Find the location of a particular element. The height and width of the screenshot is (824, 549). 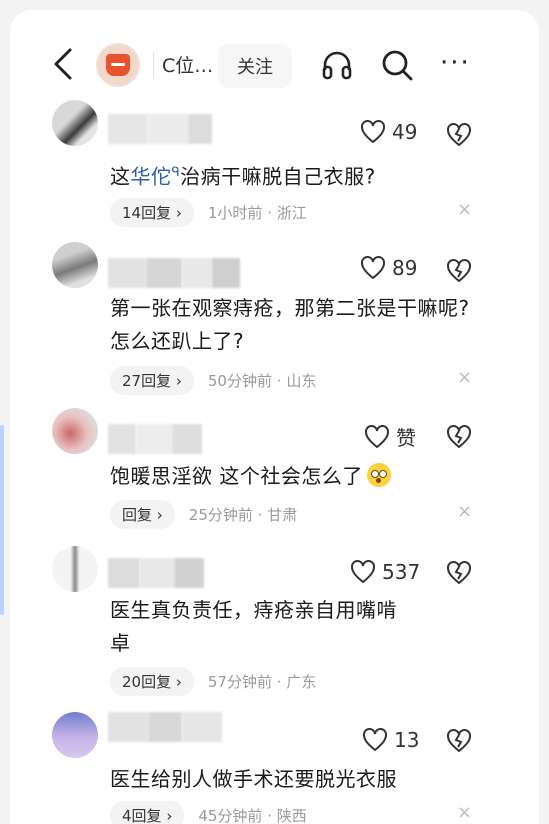

comment-meta: 回复 › 25分钟前 · 甘肃 is located at coordinates (203, 514).